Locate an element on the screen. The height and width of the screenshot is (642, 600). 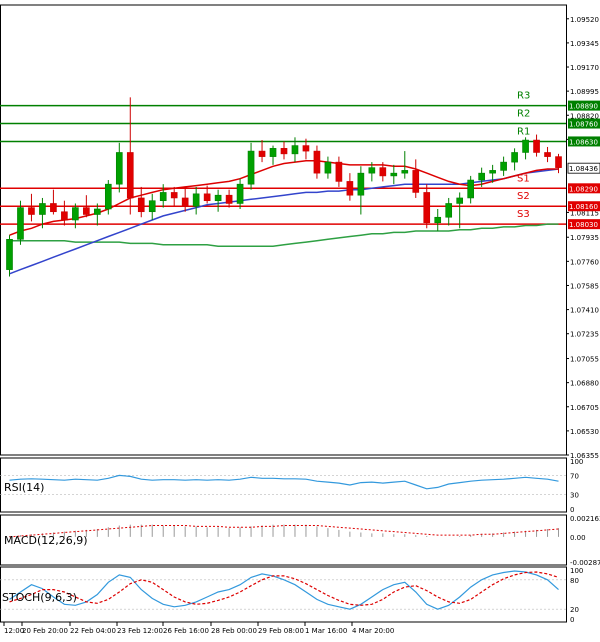
time-tick-label: 26 Feb 16:00 is located at coordinates (186, 631).